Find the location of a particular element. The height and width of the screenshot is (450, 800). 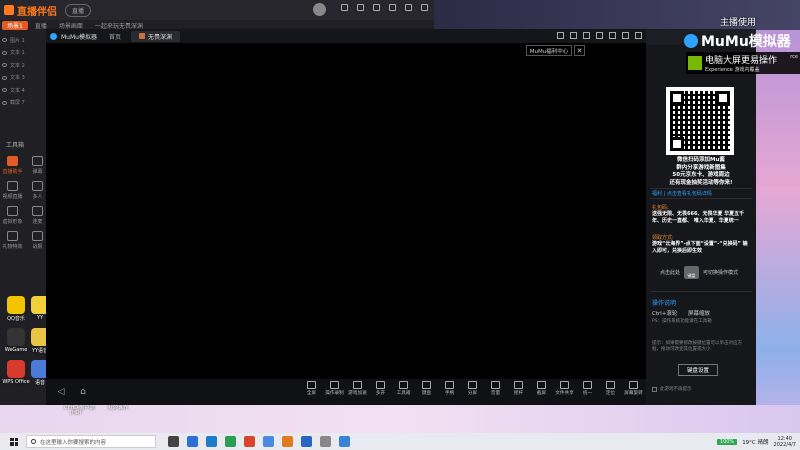

tool-video-live: 视频直播 is located at coordinates (12, 190).